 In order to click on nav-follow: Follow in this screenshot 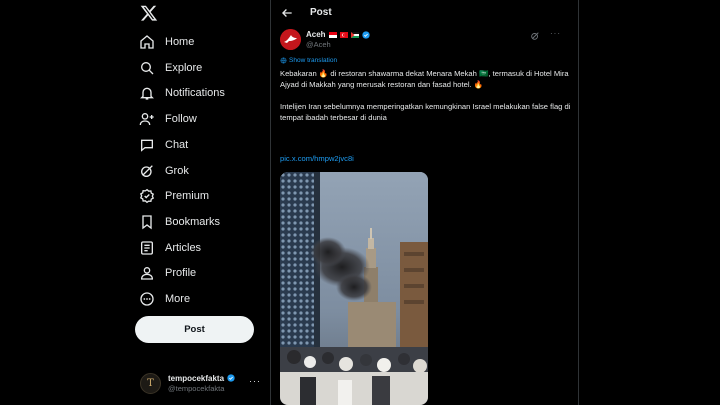, I will do `click(167, 119)`.